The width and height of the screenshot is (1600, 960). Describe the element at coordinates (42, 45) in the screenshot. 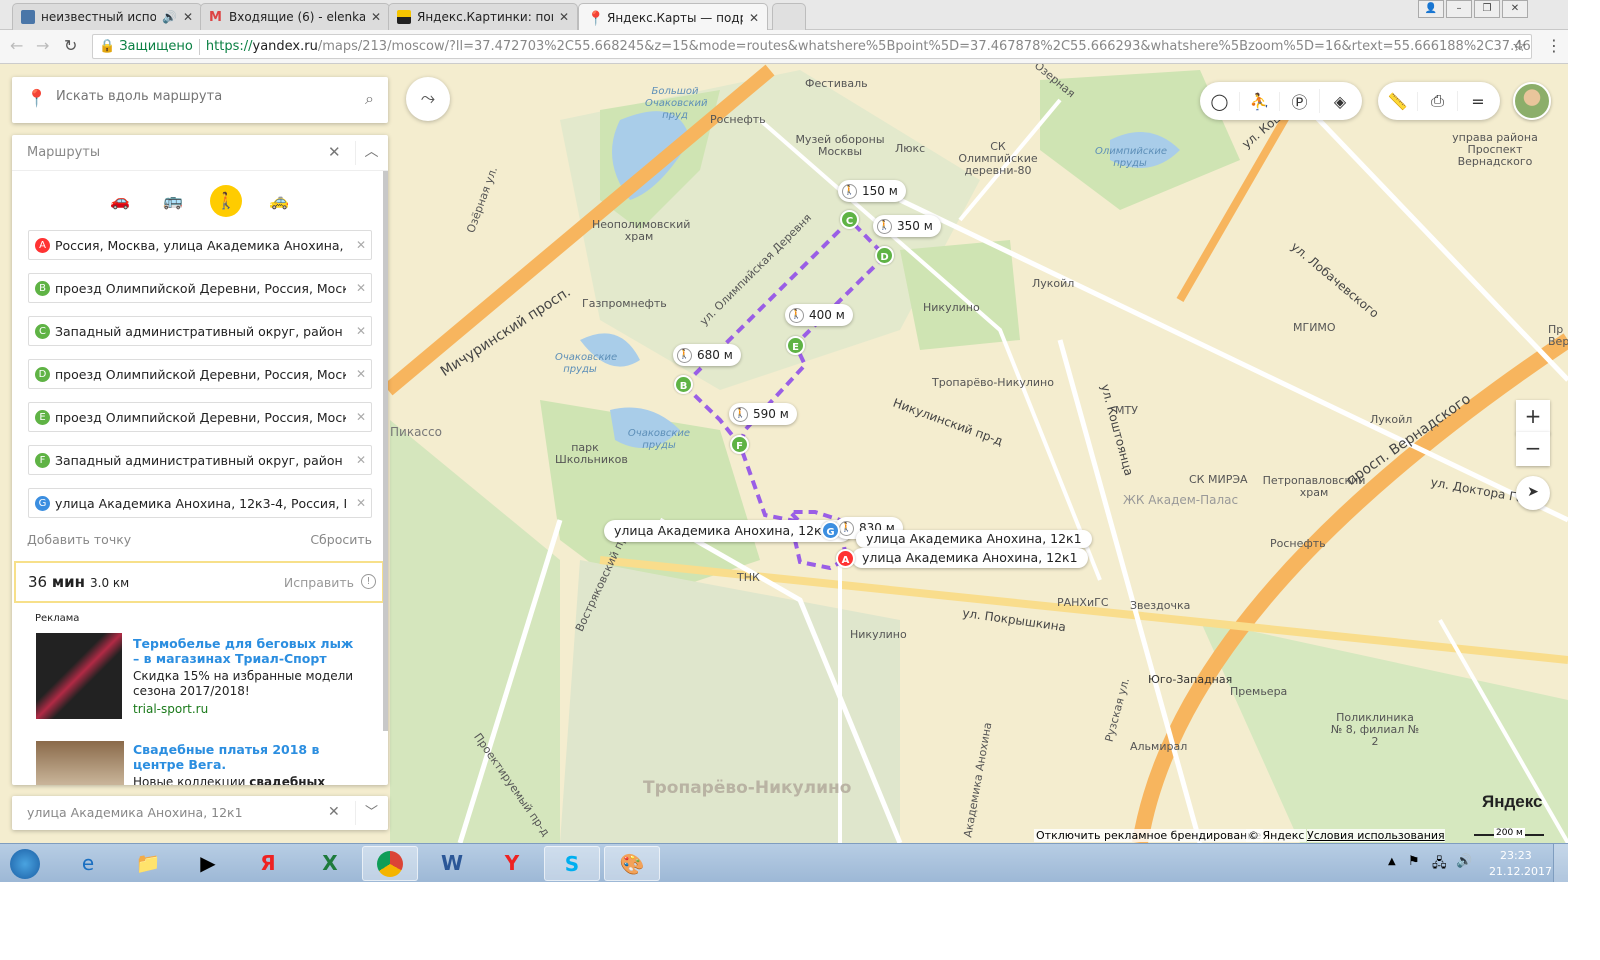

I see `forward-icon: →` at that location.